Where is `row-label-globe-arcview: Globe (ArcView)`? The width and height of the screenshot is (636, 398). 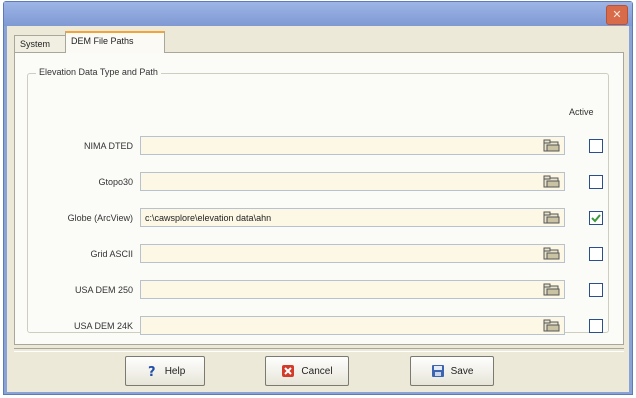
row-label-globe-arcview: Globe (ArcView) is located at coordinates (100, 218).